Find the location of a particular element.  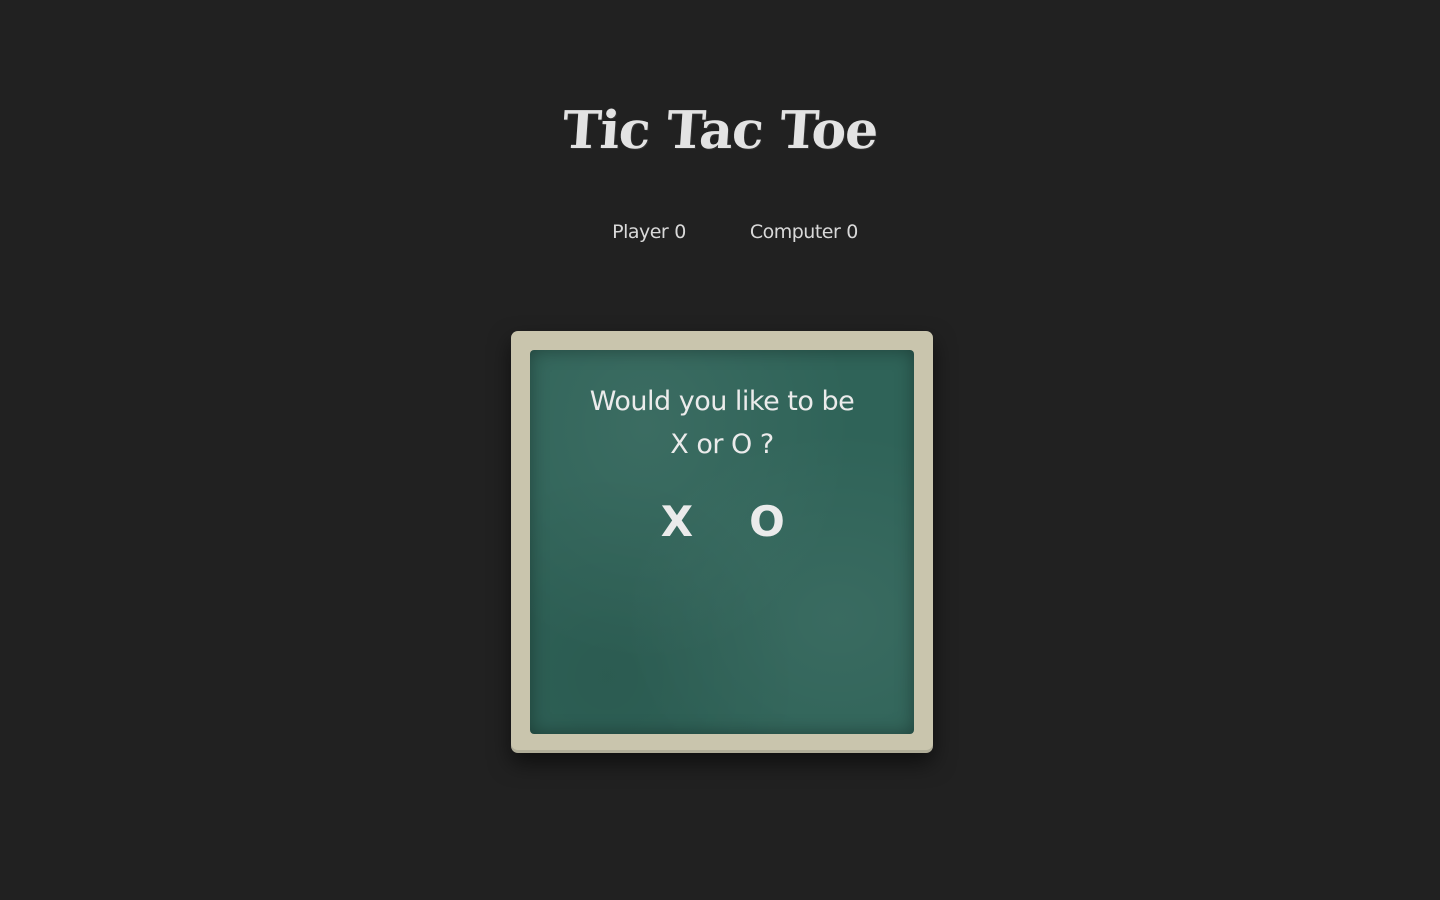

scoreboard: Player 0 Computer 0 is located at coordinates (720, 232).